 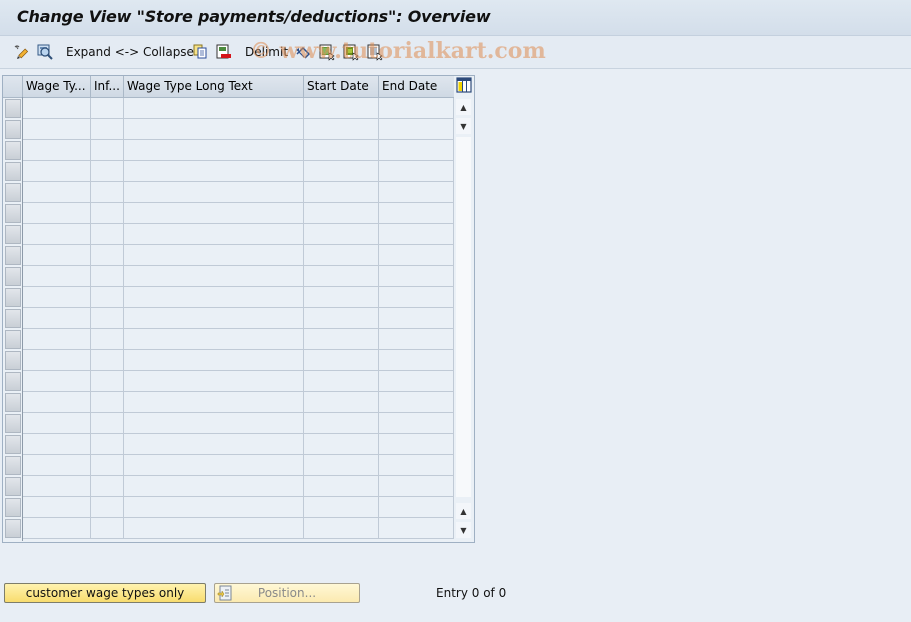 What do you see at coordinates (214, 86) in the screenshot?
I see `column-header-long-text: Wage Type Long Text` at bounding box center [214, 86].